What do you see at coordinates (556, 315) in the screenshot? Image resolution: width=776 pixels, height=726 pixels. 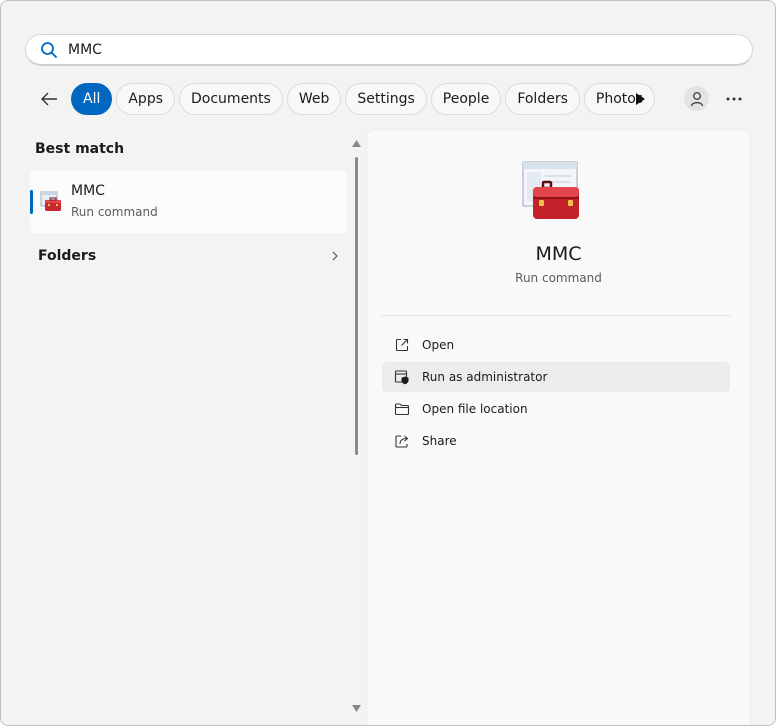 I see `detail-divider` at bounding box center [556, 315].